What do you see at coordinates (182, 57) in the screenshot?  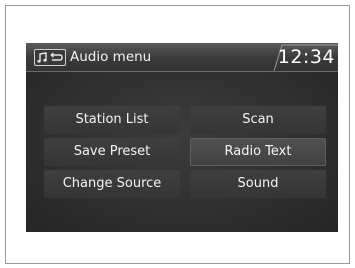 I see `title-bar: Audio menu 12:34` at bounding box center [182, 57].